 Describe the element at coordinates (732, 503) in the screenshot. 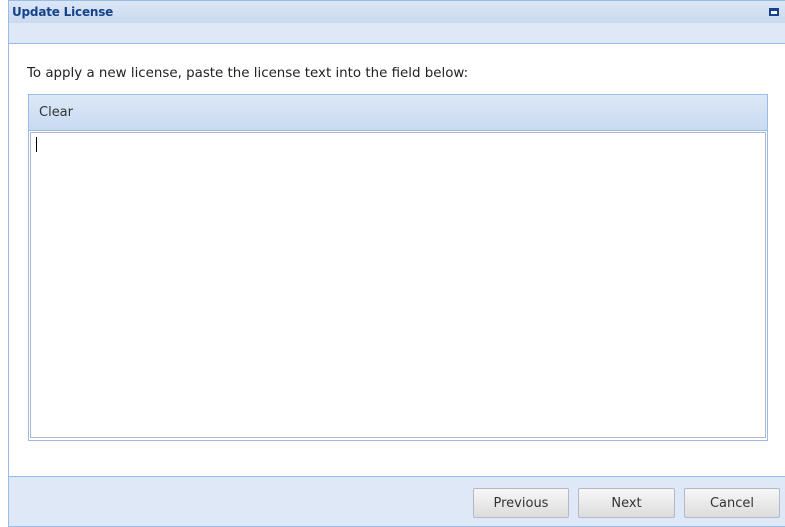

I see `cancel-button: Cancel` at that location.